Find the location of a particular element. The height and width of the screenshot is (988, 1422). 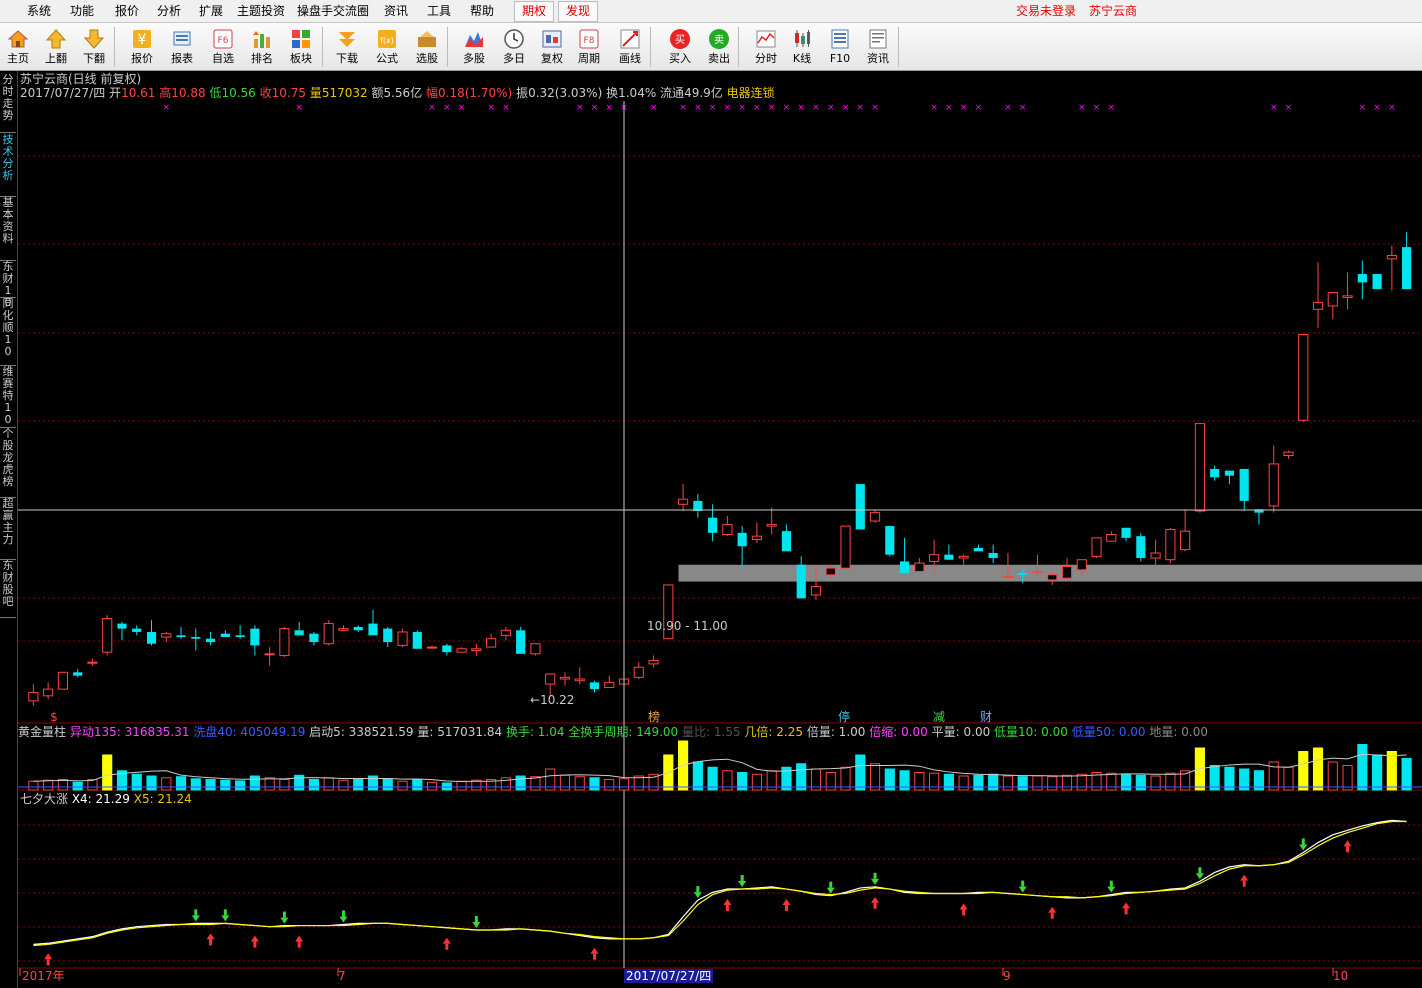

event-marker: $ is located at coordinates (54, 717).